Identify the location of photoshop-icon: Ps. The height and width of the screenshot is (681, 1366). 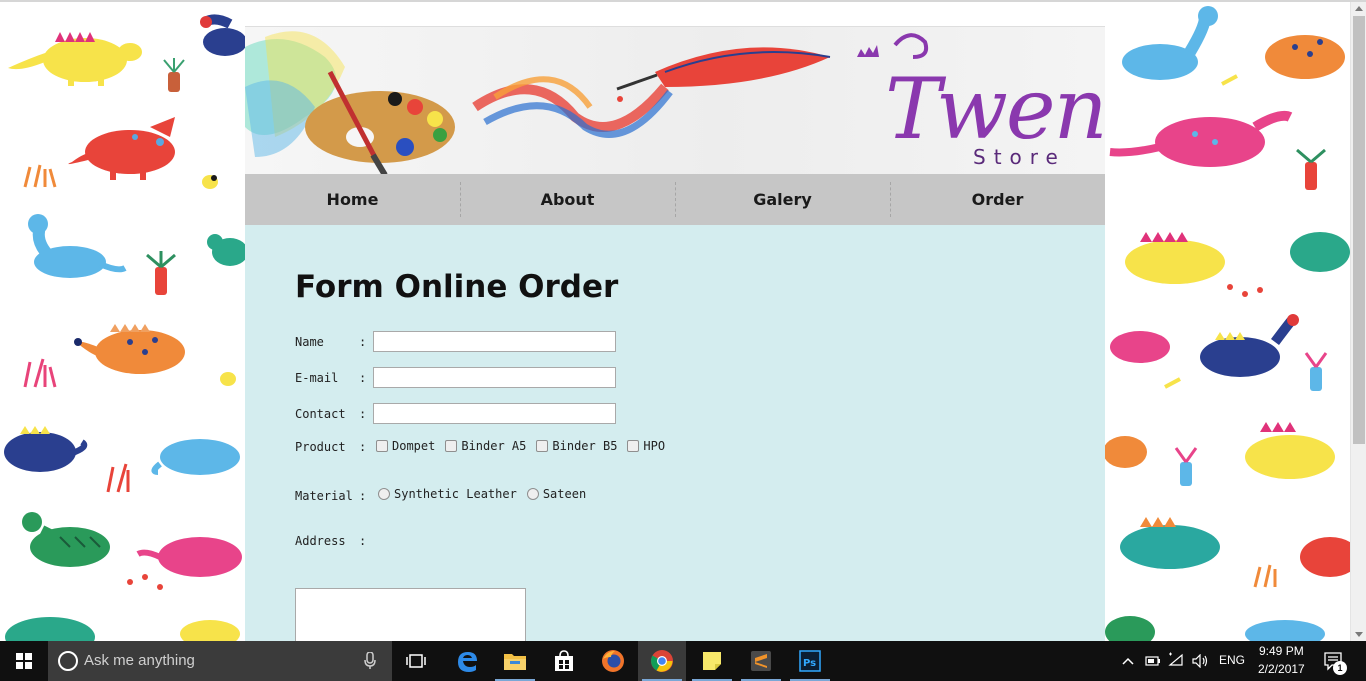
(810, 661).